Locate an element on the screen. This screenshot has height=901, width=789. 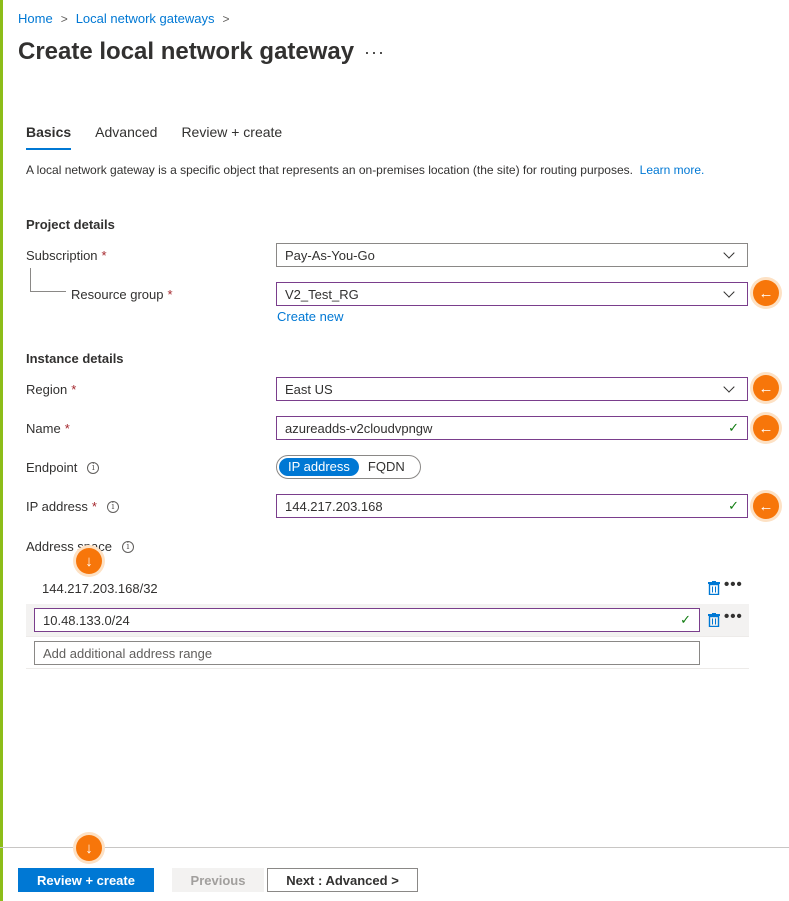
subscription-label-text: Subscription is located at coordinates (62, 255).